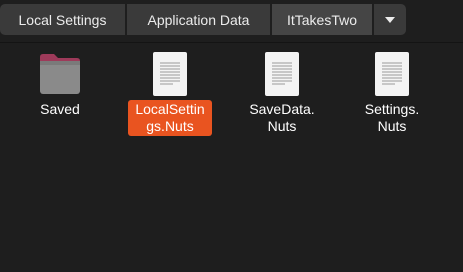 Image resolution: width=463 pixels, height=272 pixels. I want to click on file-item-savedata-nuts: SaveData. Nuts, so click(282, 93).